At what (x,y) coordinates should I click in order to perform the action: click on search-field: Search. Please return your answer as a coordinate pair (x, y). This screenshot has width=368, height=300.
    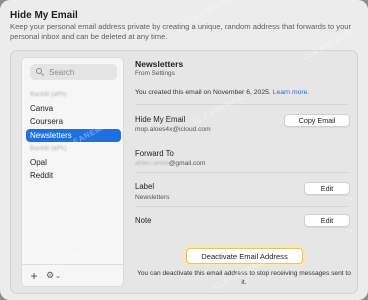
    Looking at the image, I should click on (73, 72).